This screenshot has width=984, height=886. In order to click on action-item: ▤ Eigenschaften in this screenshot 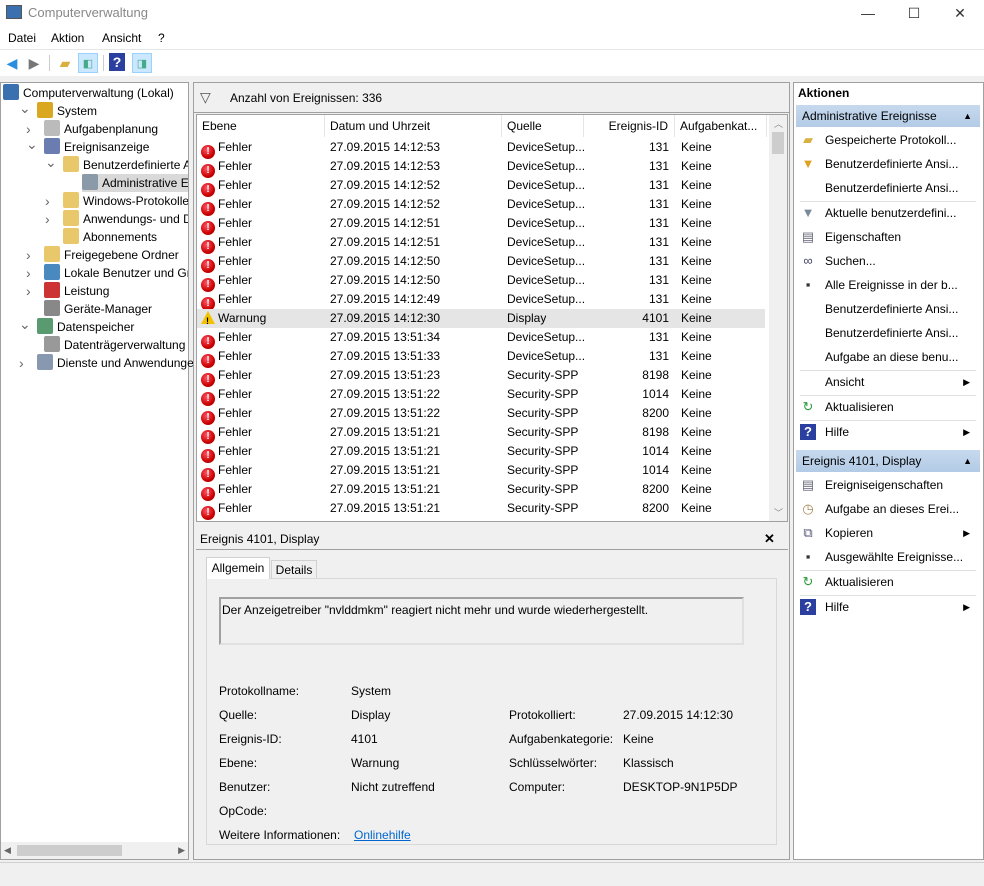, I will do `click(887, 237)`.